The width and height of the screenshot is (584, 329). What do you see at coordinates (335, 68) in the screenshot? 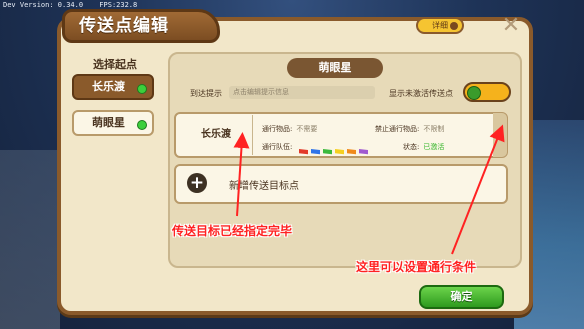
I see `planet-name-tab: 萌眼星` at bounding box center [335, 68].